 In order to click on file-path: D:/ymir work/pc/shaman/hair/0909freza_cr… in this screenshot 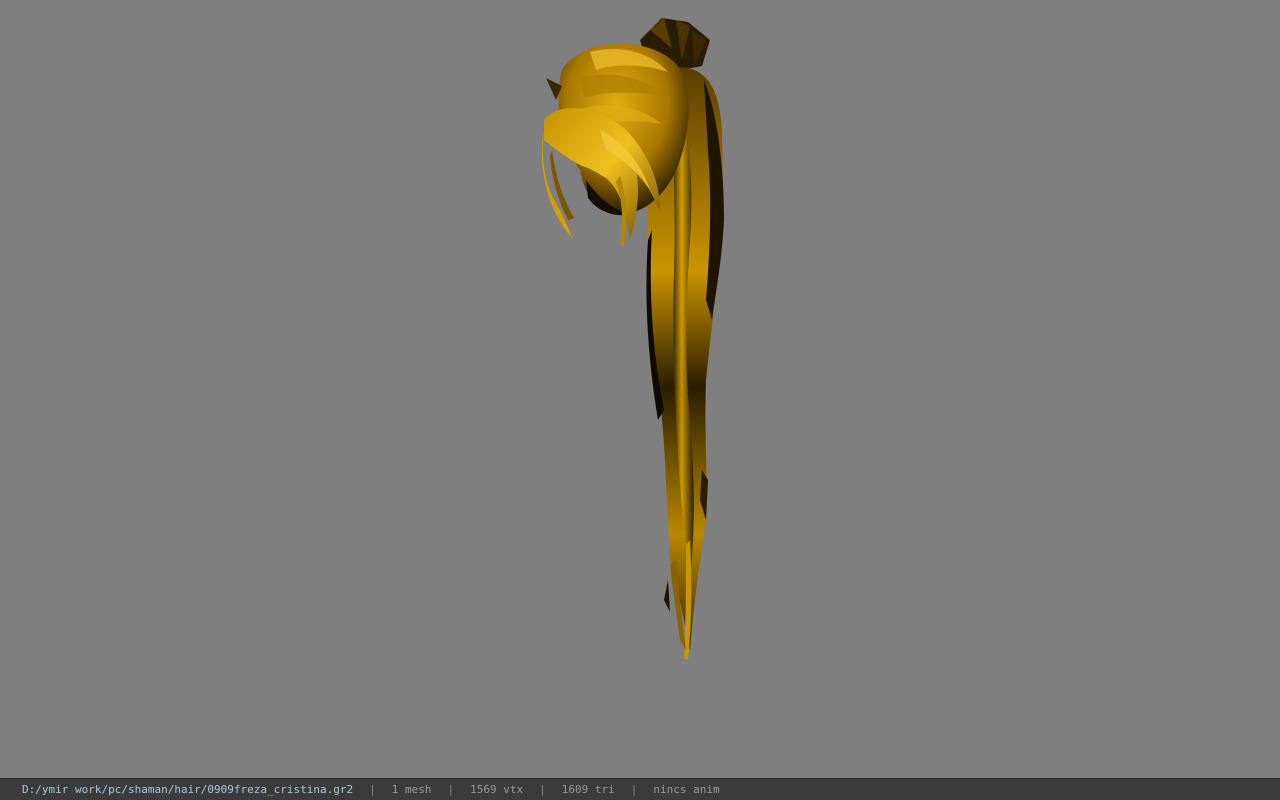, I will do `click(188, 789)`.